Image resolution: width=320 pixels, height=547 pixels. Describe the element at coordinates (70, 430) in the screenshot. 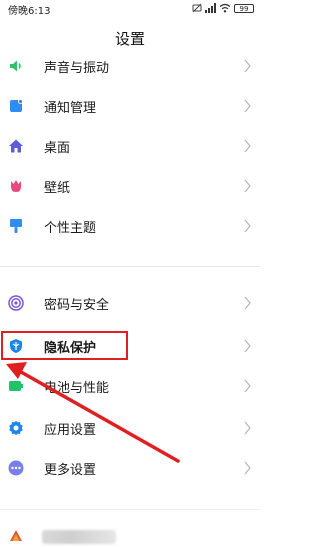

I see `menu-item-label: 应用设置` at that location.